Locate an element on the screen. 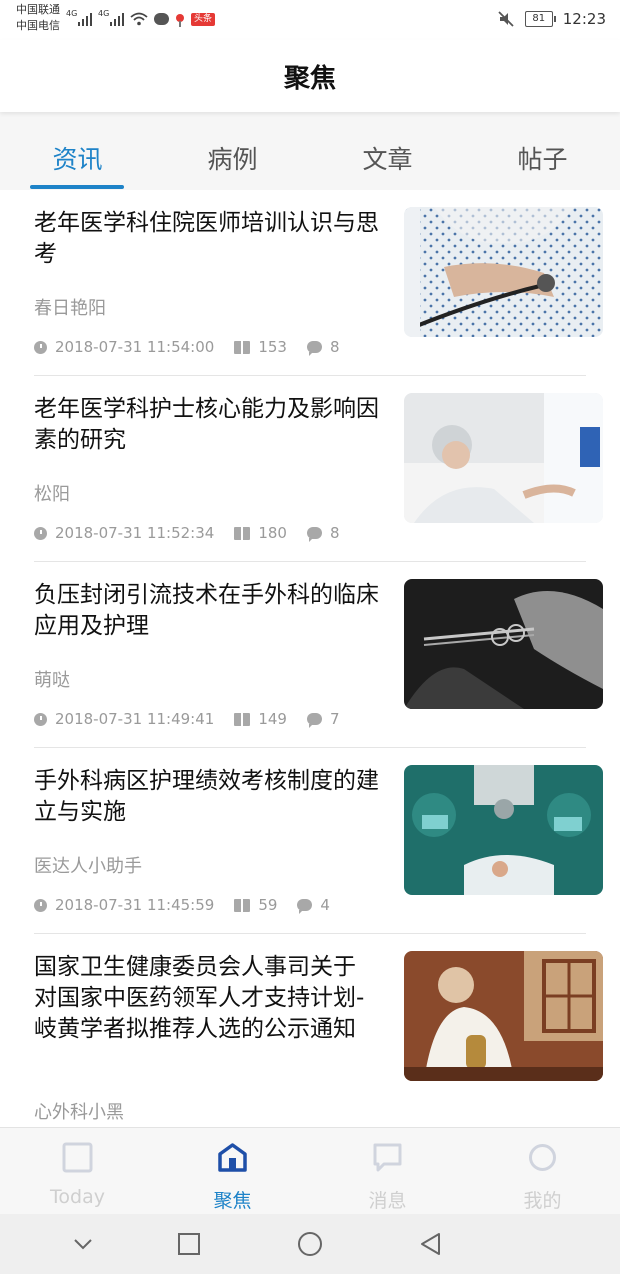 The width and height of the screenshot is (620, 1274). nav-messages: 消息 is located at coordinates (387, 1171).